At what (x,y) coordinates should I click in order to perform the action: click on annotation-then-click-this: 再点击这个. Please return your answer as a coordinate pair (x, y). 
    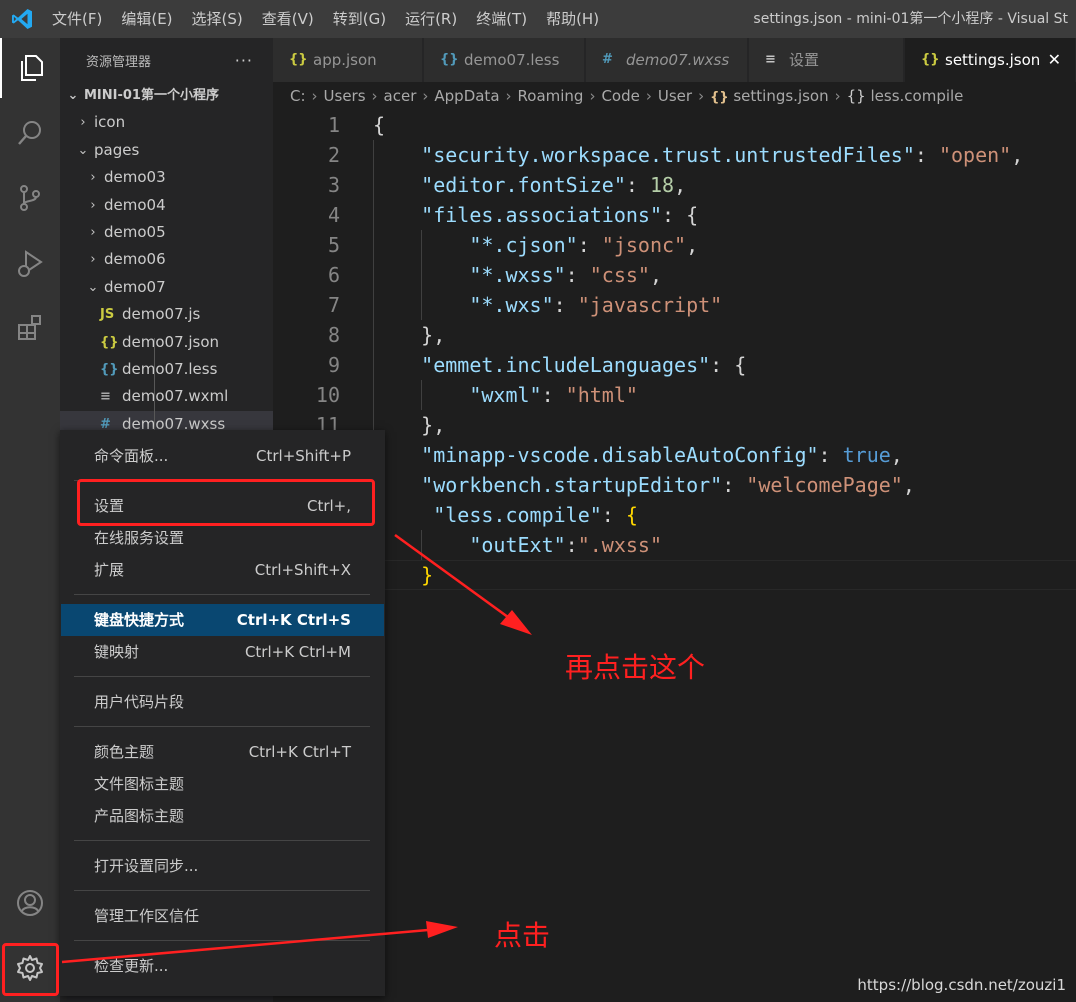
    Looking at the image, I should click on (635, 667).